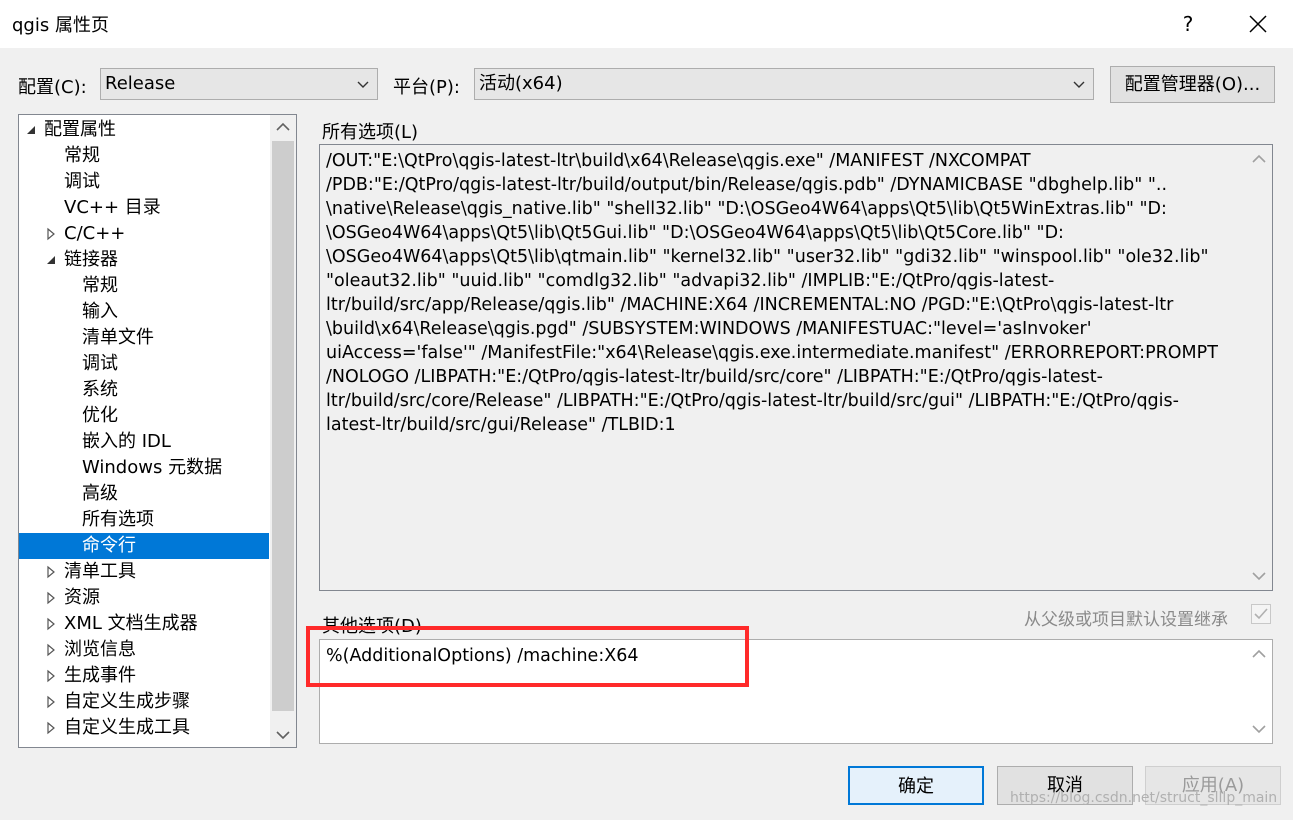 The height and width of the screenshot is (820, 1293). I want to click on tree-item-label: XML 文档生成器, so click(131, 623).